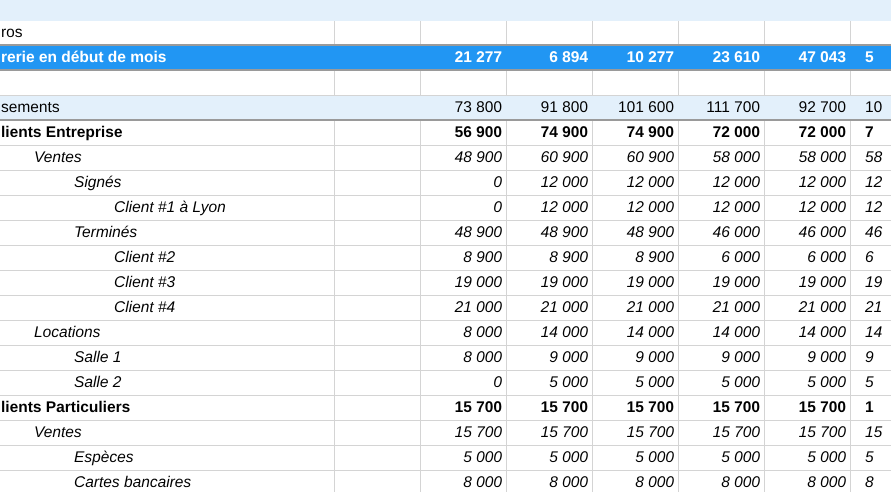  What do you see at coordinates (97, 183) in the screenshot?
I see `row-label: Signés` at bounding box center [97, 183].